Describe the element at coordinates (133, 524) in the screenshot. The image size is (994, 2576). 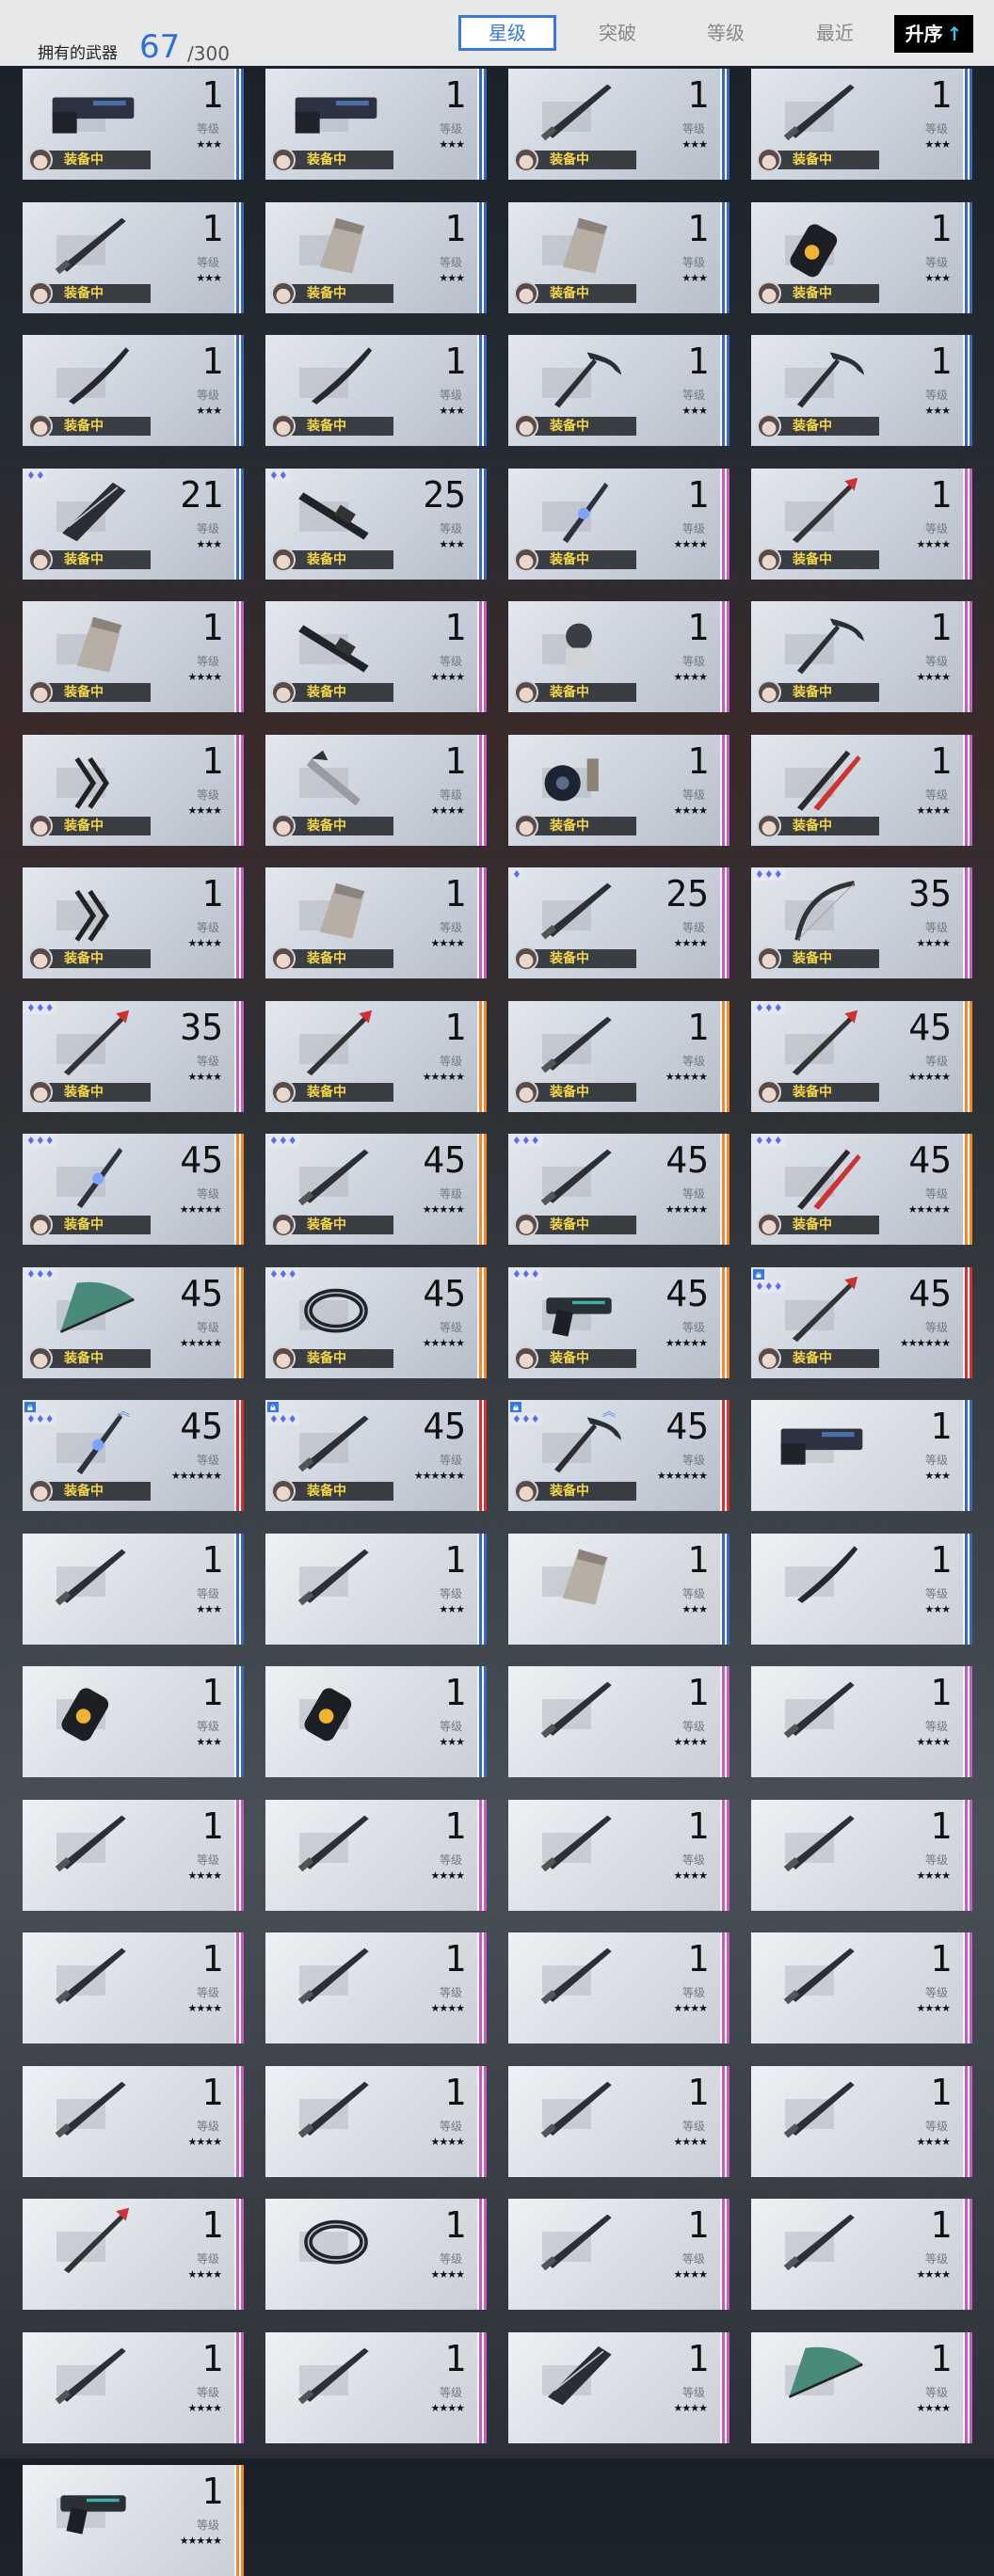
I see `weapon-card: 21 等级 ★★★ ♦♦ 装备中` at that location.